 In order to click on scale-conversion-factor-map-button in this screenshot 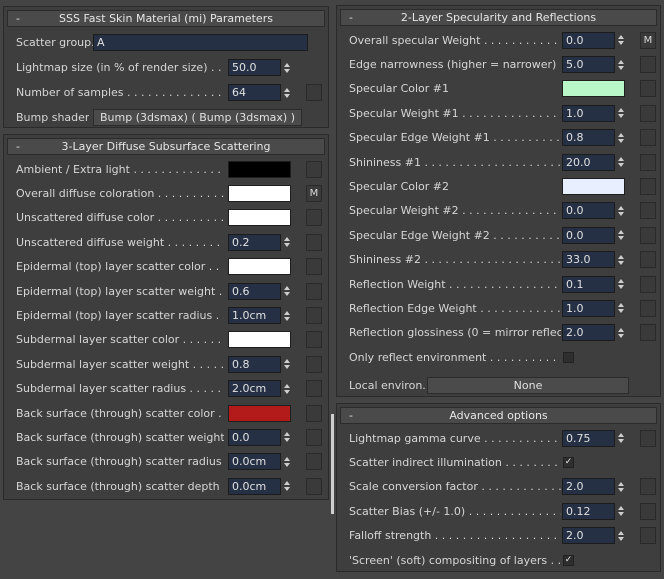, I will do `click(648, 487)`.